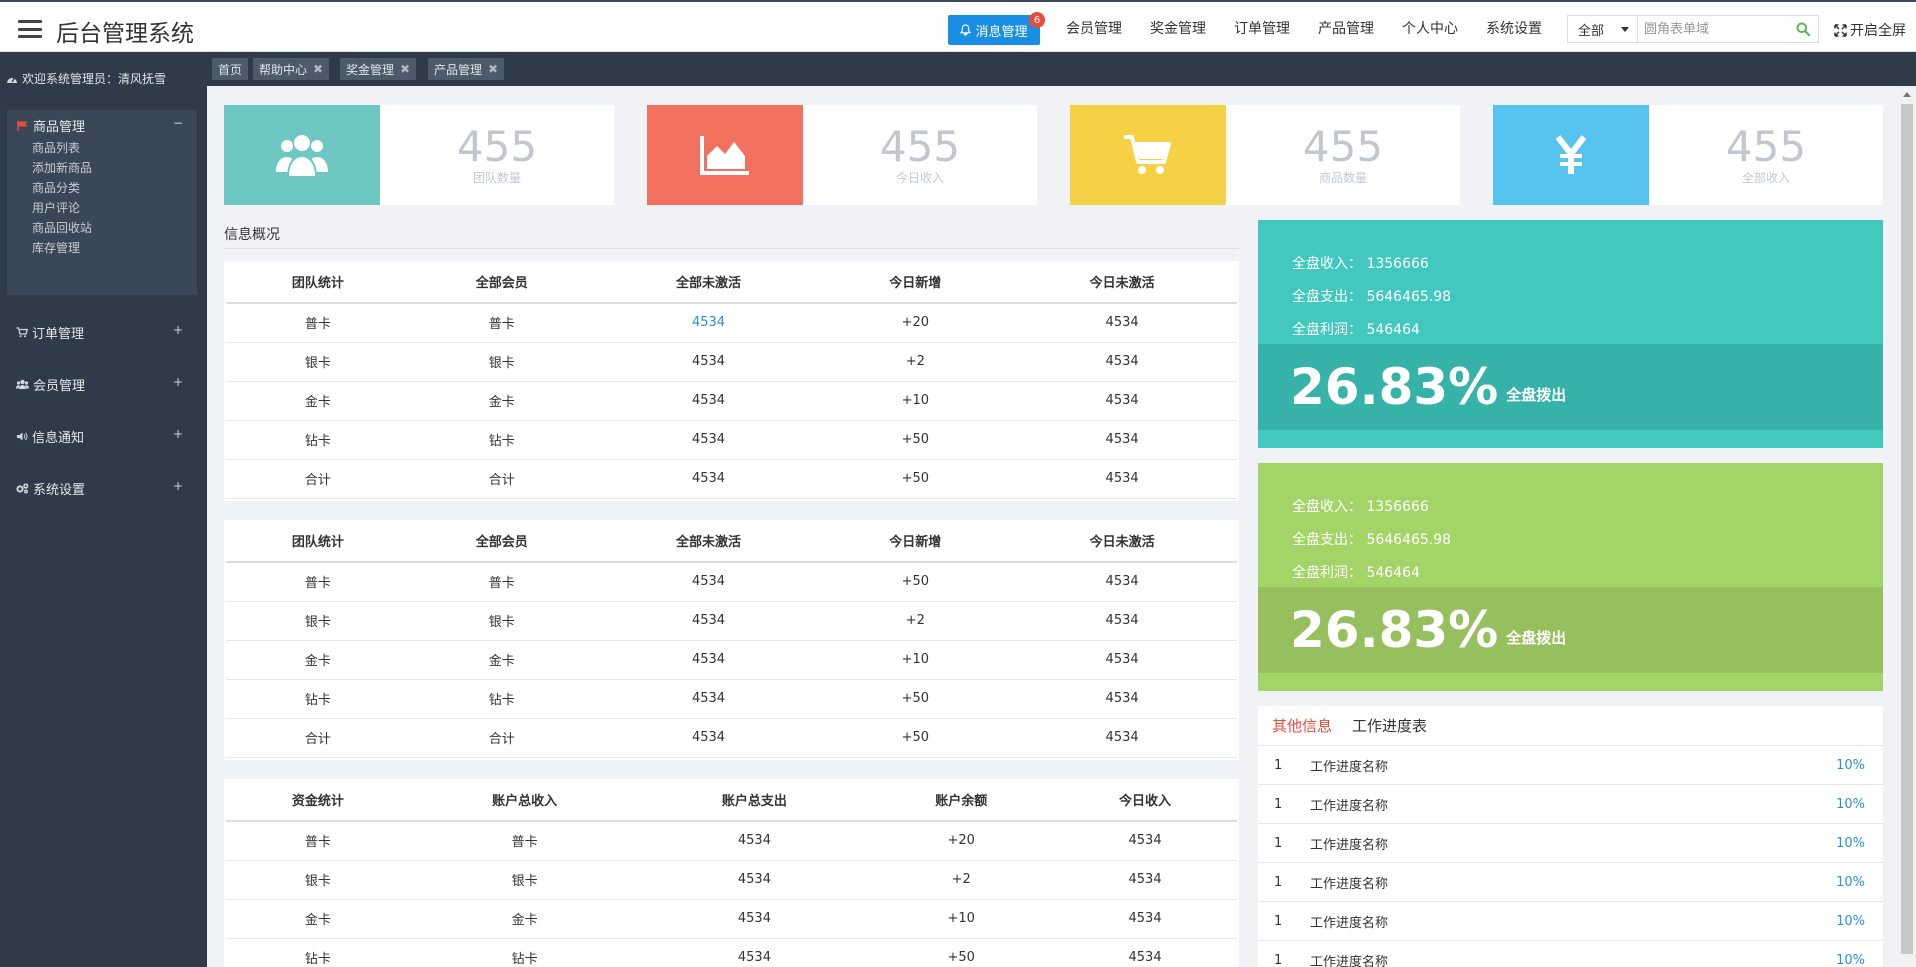 This screenshot has height=967, width=1916. Describe the element at coordinates (524, 800) in the screenshot. I see `column-header: 账户总收入` at that location.